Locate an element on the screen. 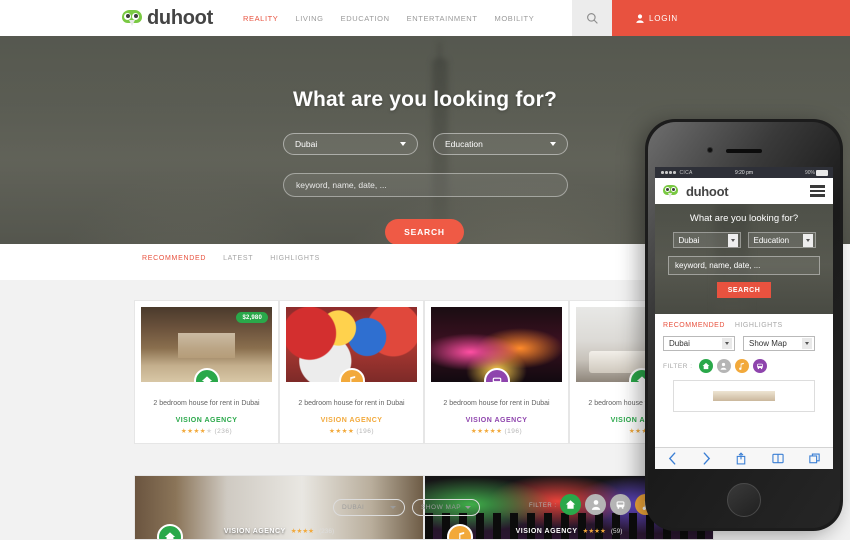  bookmarks-icon is located at coordinates (778, 458).